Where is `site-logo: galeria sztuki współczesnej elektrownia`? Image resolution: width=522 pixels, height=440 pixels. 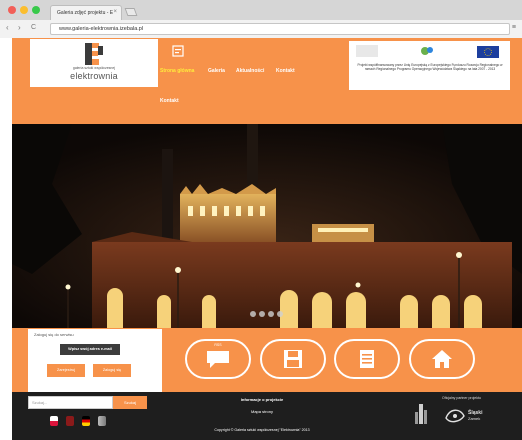
site-logo: galeria sztuki współczesnej elektrownia is located at coordinates (94, 63).